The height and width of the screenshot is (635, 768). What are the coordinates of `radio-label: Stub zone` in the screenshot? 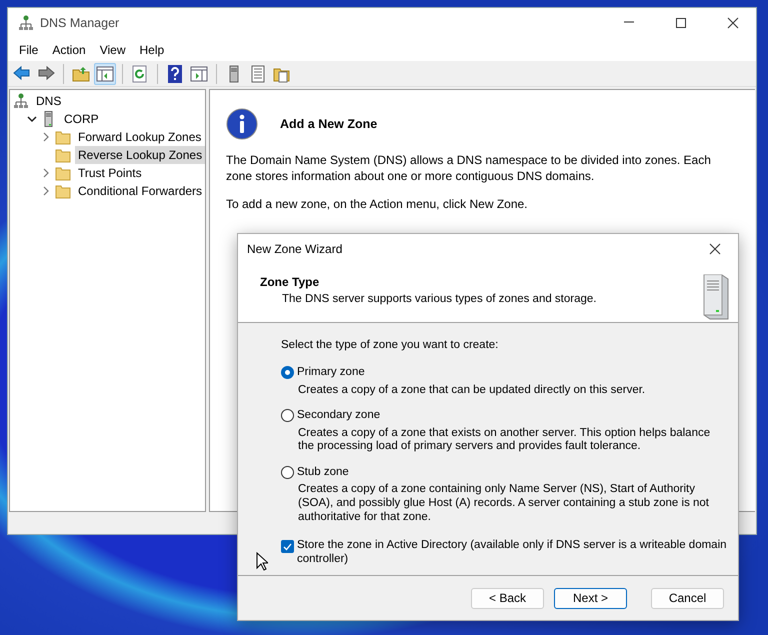 It's located at (323, 473).